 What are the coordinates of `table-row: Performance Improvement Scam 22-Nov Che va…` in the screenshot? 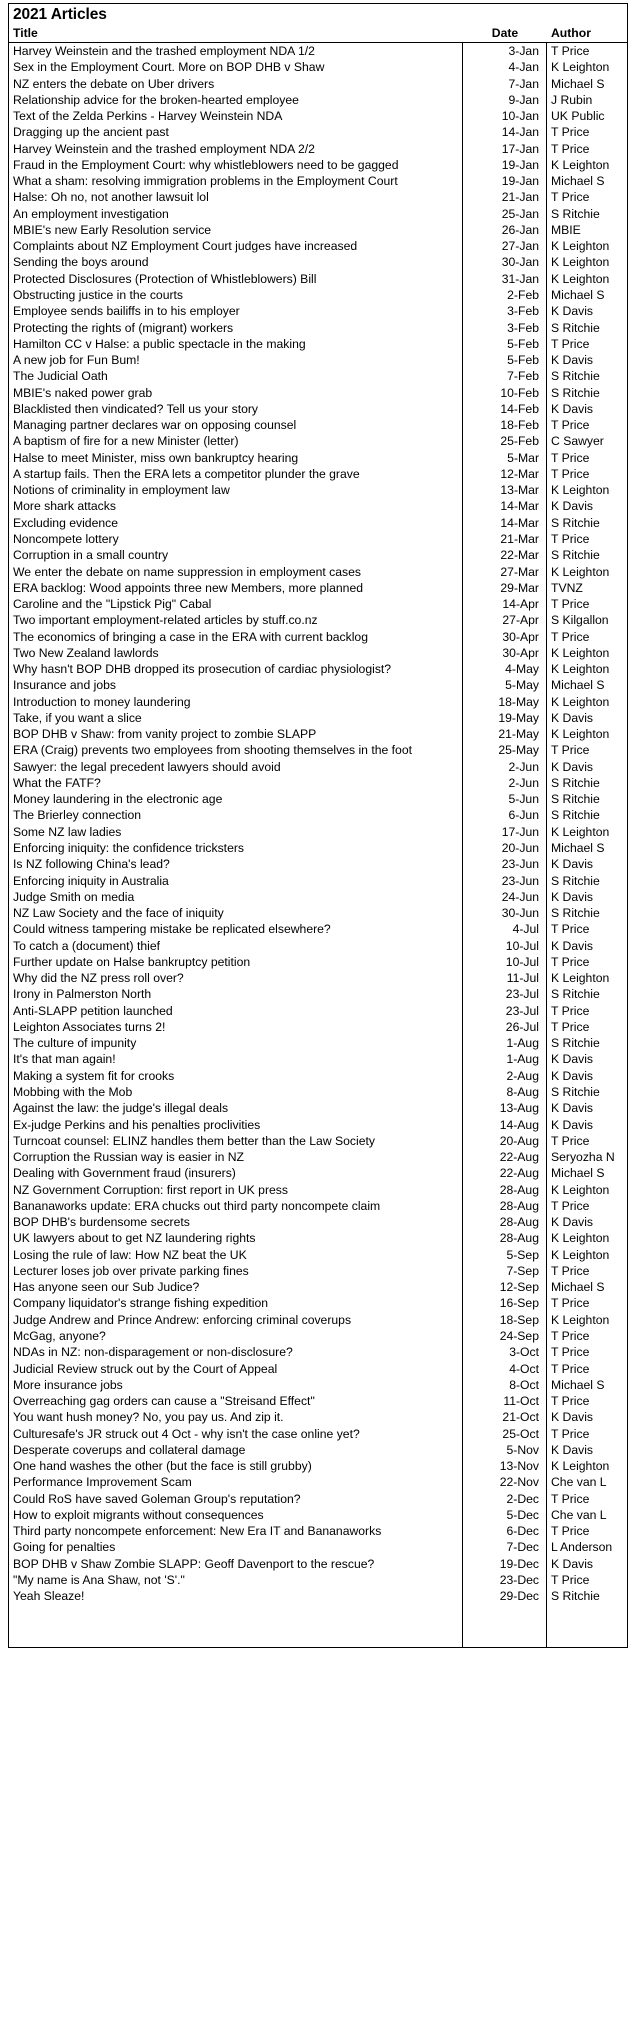 It's located at (318, 1482).